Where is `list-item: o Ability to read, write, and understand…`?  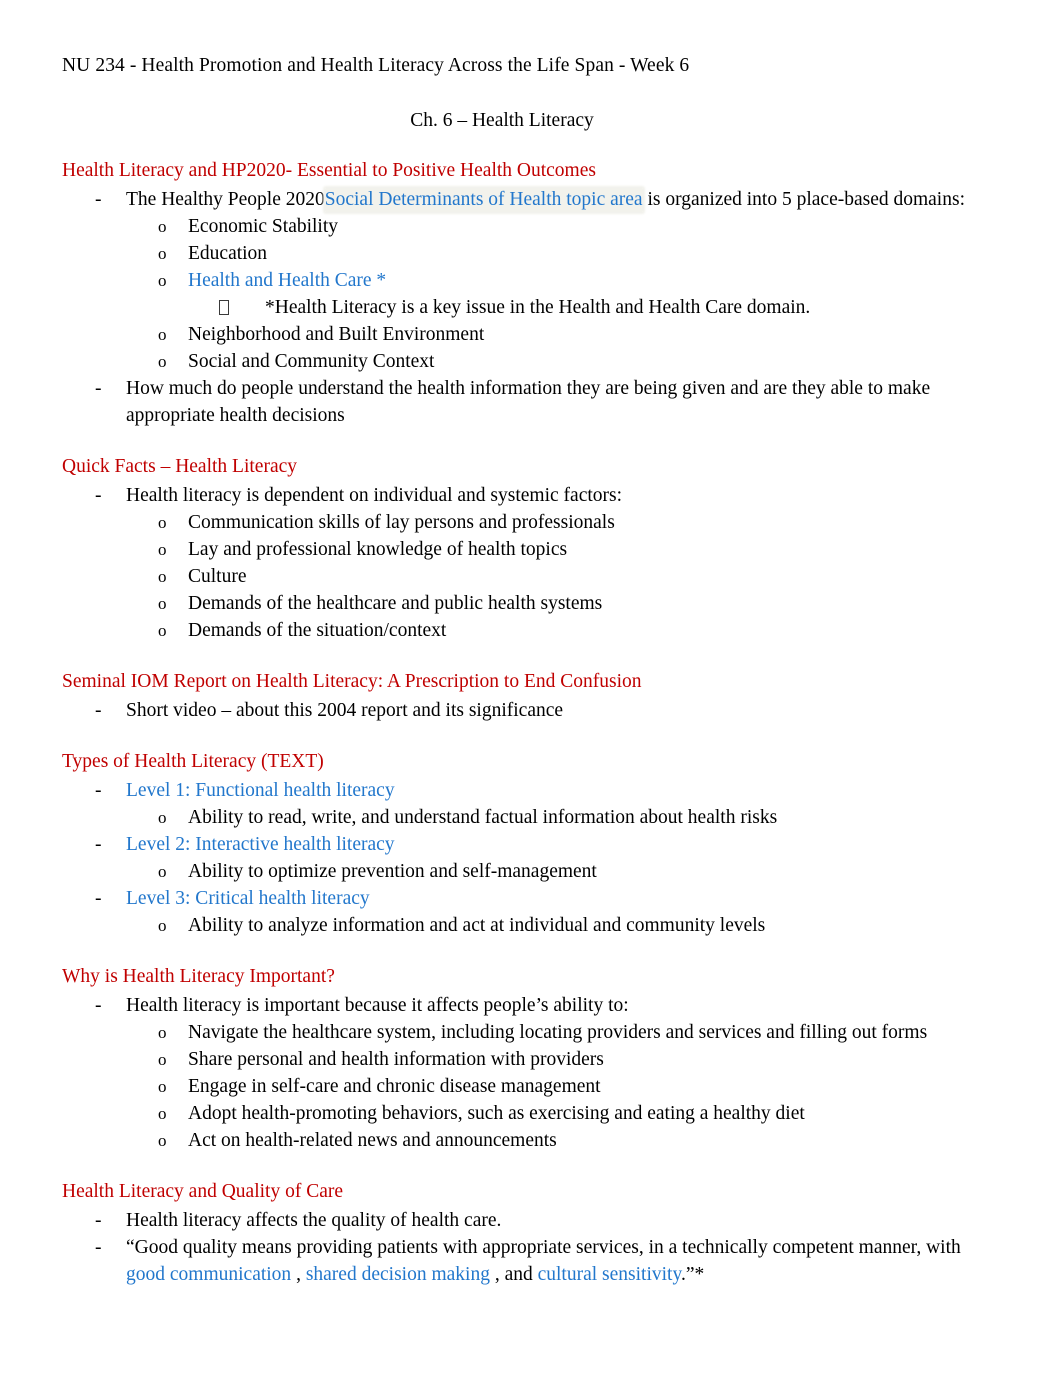 list-item: o Ability to read, write, and understand… is located at coordinates (532, 817).